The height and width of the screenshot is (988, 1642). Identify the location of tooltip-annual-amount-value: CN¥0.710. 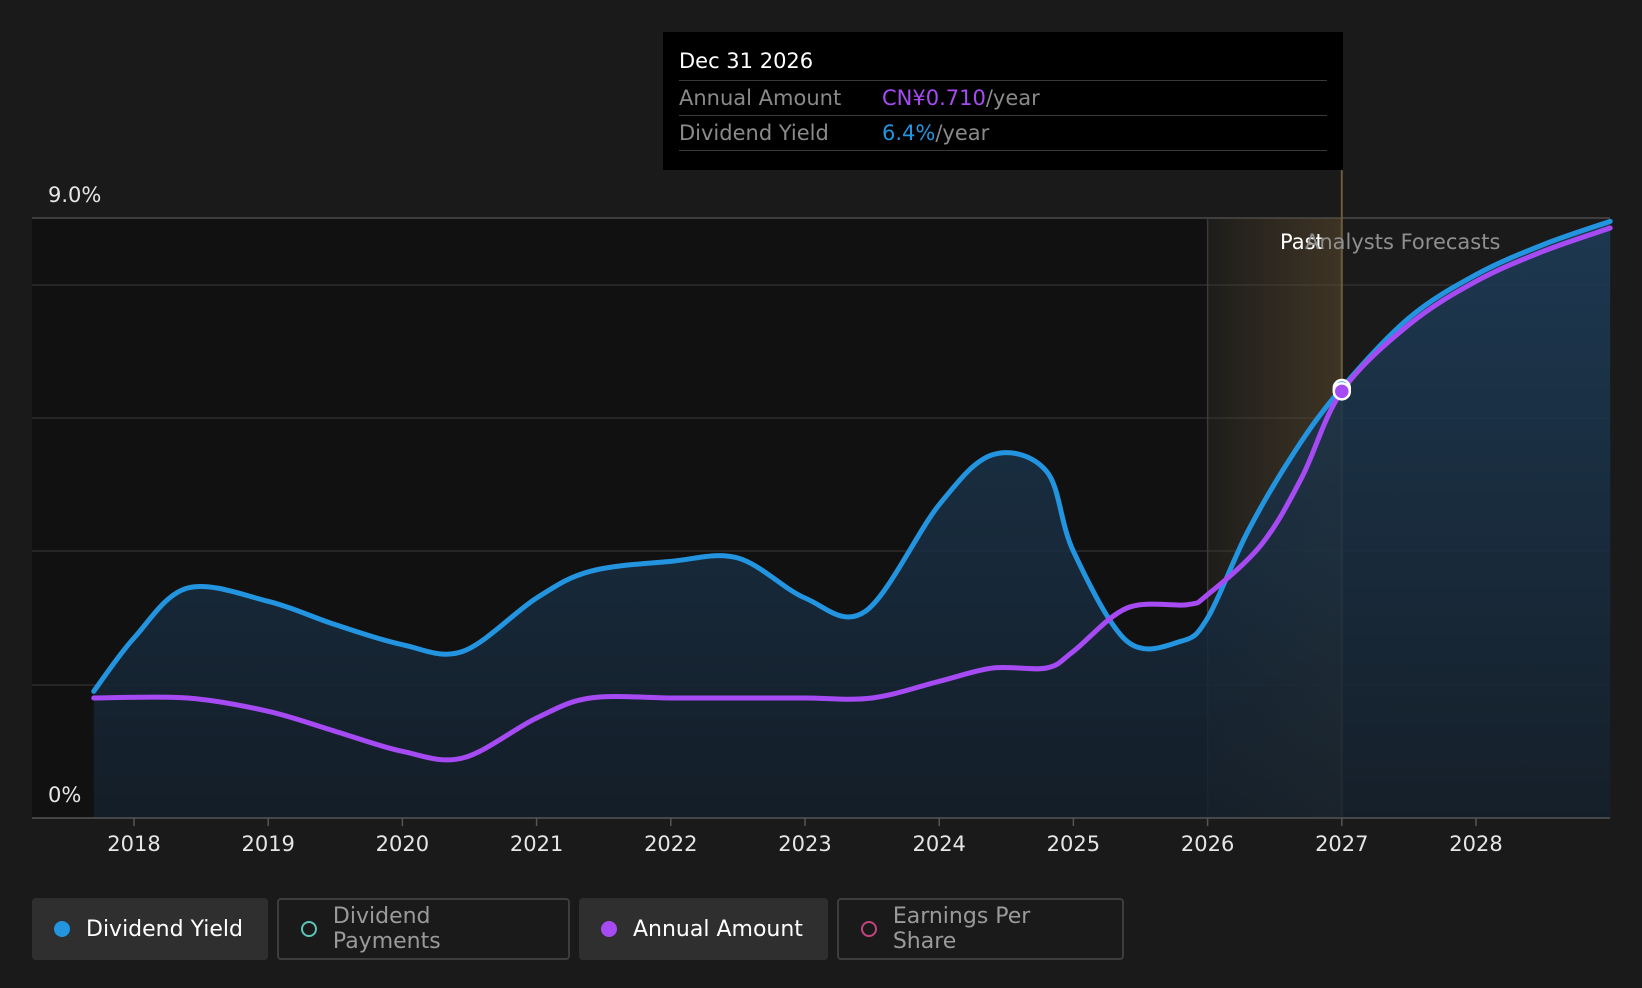
(934, 98).